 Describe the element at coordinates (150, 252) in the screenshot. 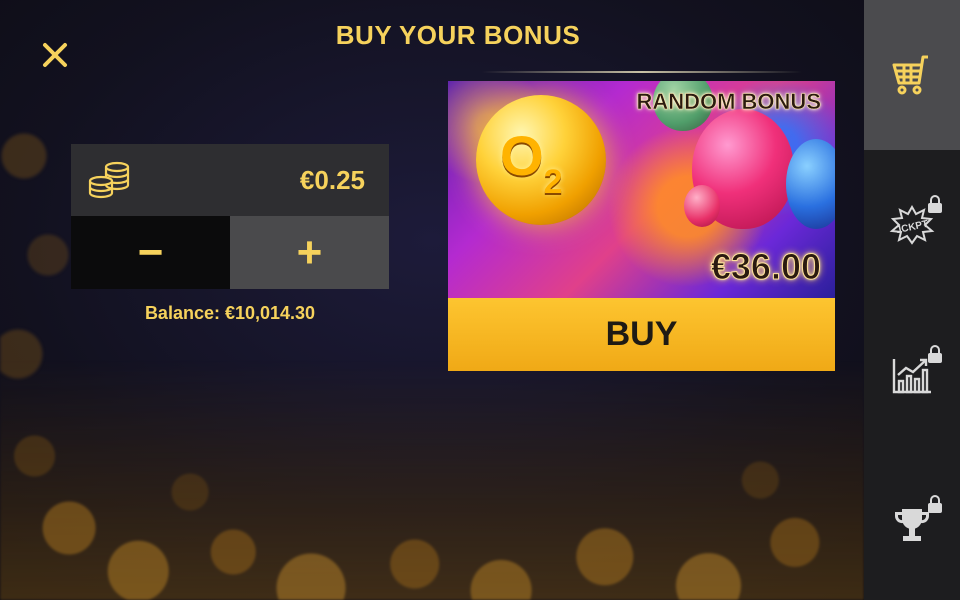

I see `decrease-bet-button: −` at that location.